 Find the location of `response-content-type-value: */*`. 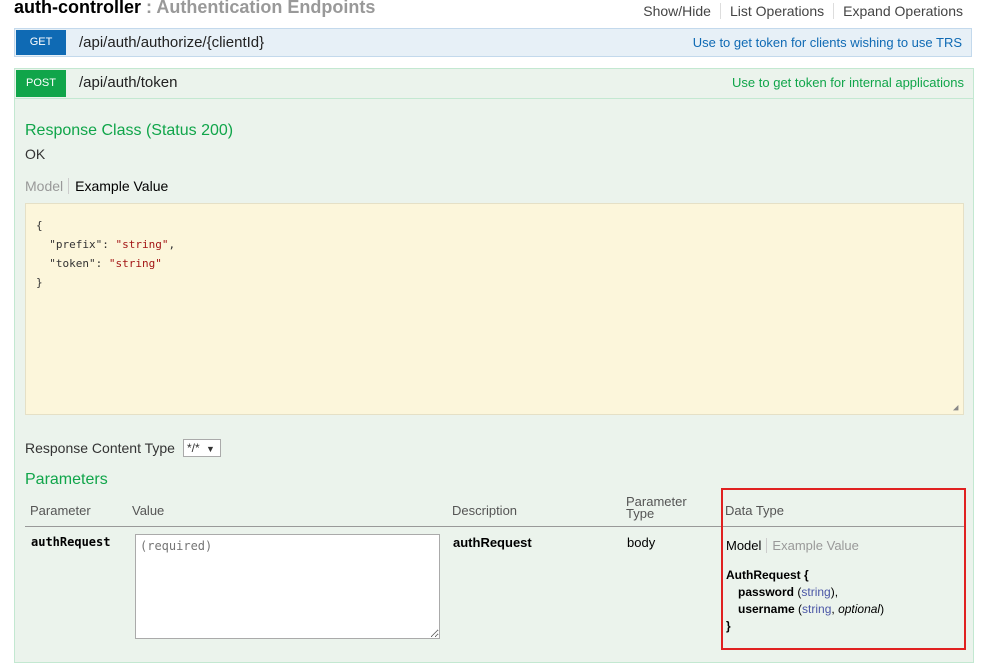

response-content-type-value: */* is located at coordinates (193, 448).